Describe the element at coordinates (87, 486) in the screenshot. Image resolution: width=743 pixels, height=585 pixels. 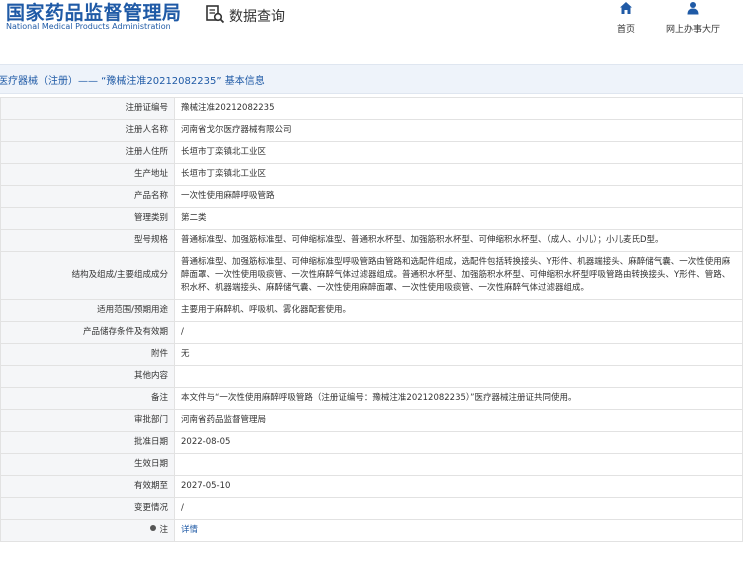
I see `row-label: 有效期至` at that location.